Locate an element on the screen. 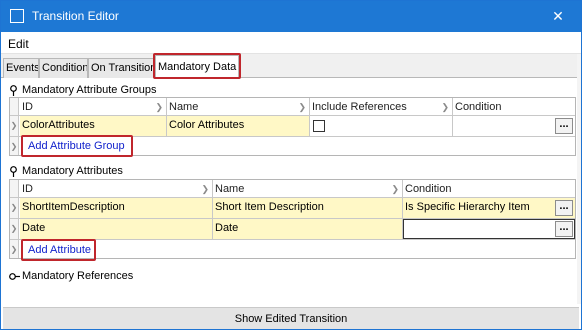 The width and height of the screenshot is (582, 330). menu-edit: Edit is located at coordinates (18, 44).